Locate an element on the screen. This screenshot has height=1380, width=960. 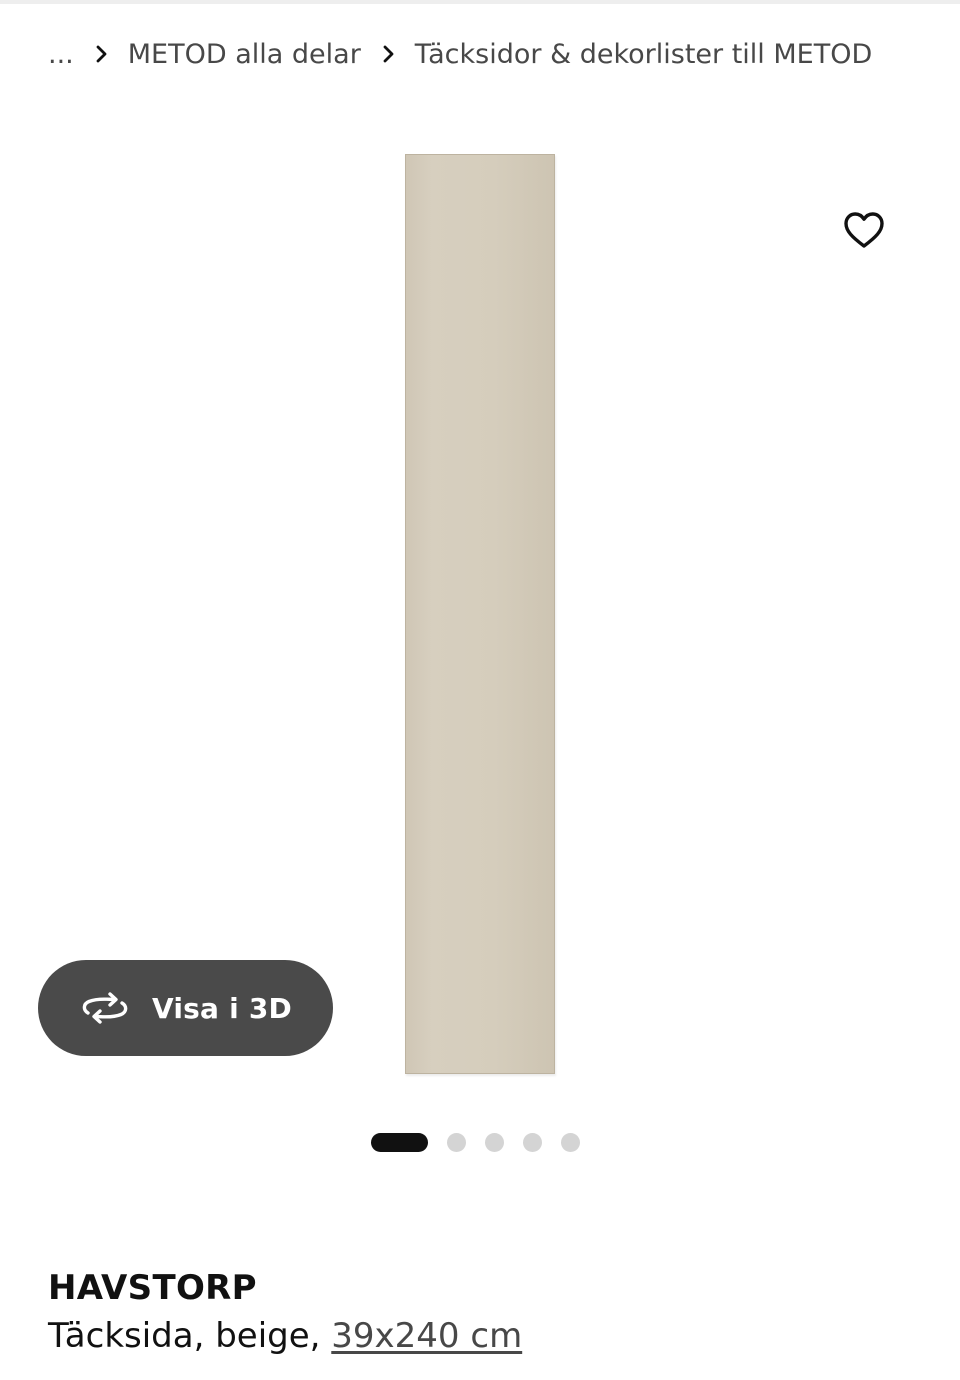
product-description: Täcksida, beige, 39x240 cm is located at coordinates (285, 1336).